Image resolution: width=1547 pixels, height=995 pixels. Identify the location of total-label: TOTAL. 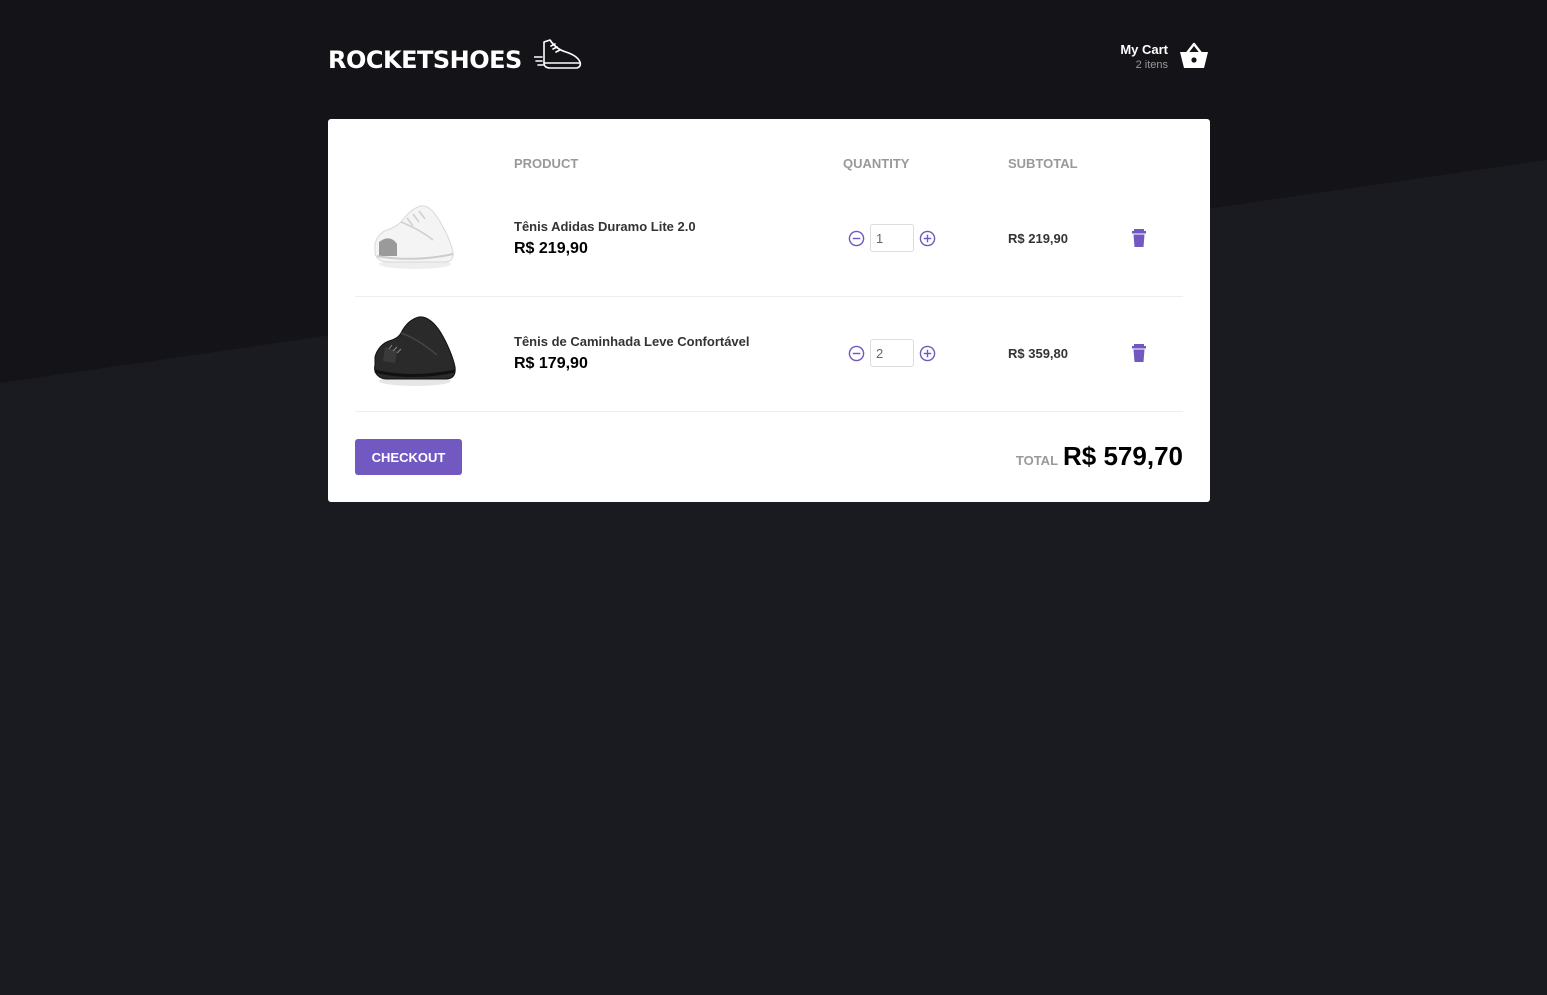
(1037, 460).